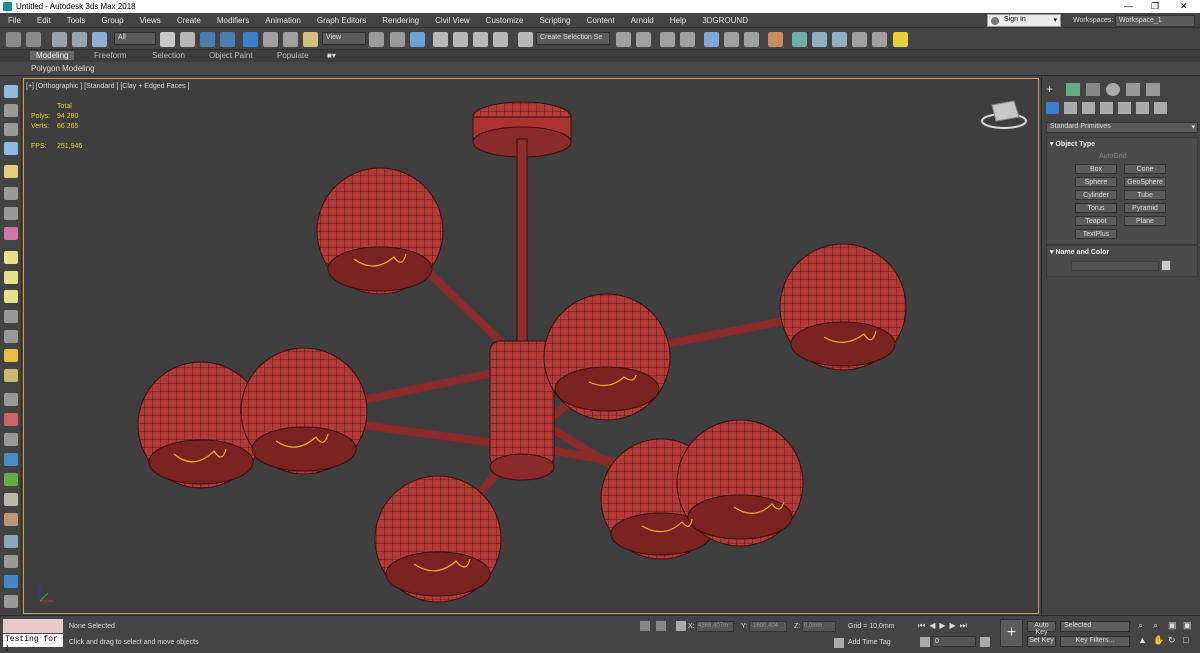 The width and height of the screenshot is (1200, 653). I want to click on menu-scripting: Scripting, so click(554, 20).